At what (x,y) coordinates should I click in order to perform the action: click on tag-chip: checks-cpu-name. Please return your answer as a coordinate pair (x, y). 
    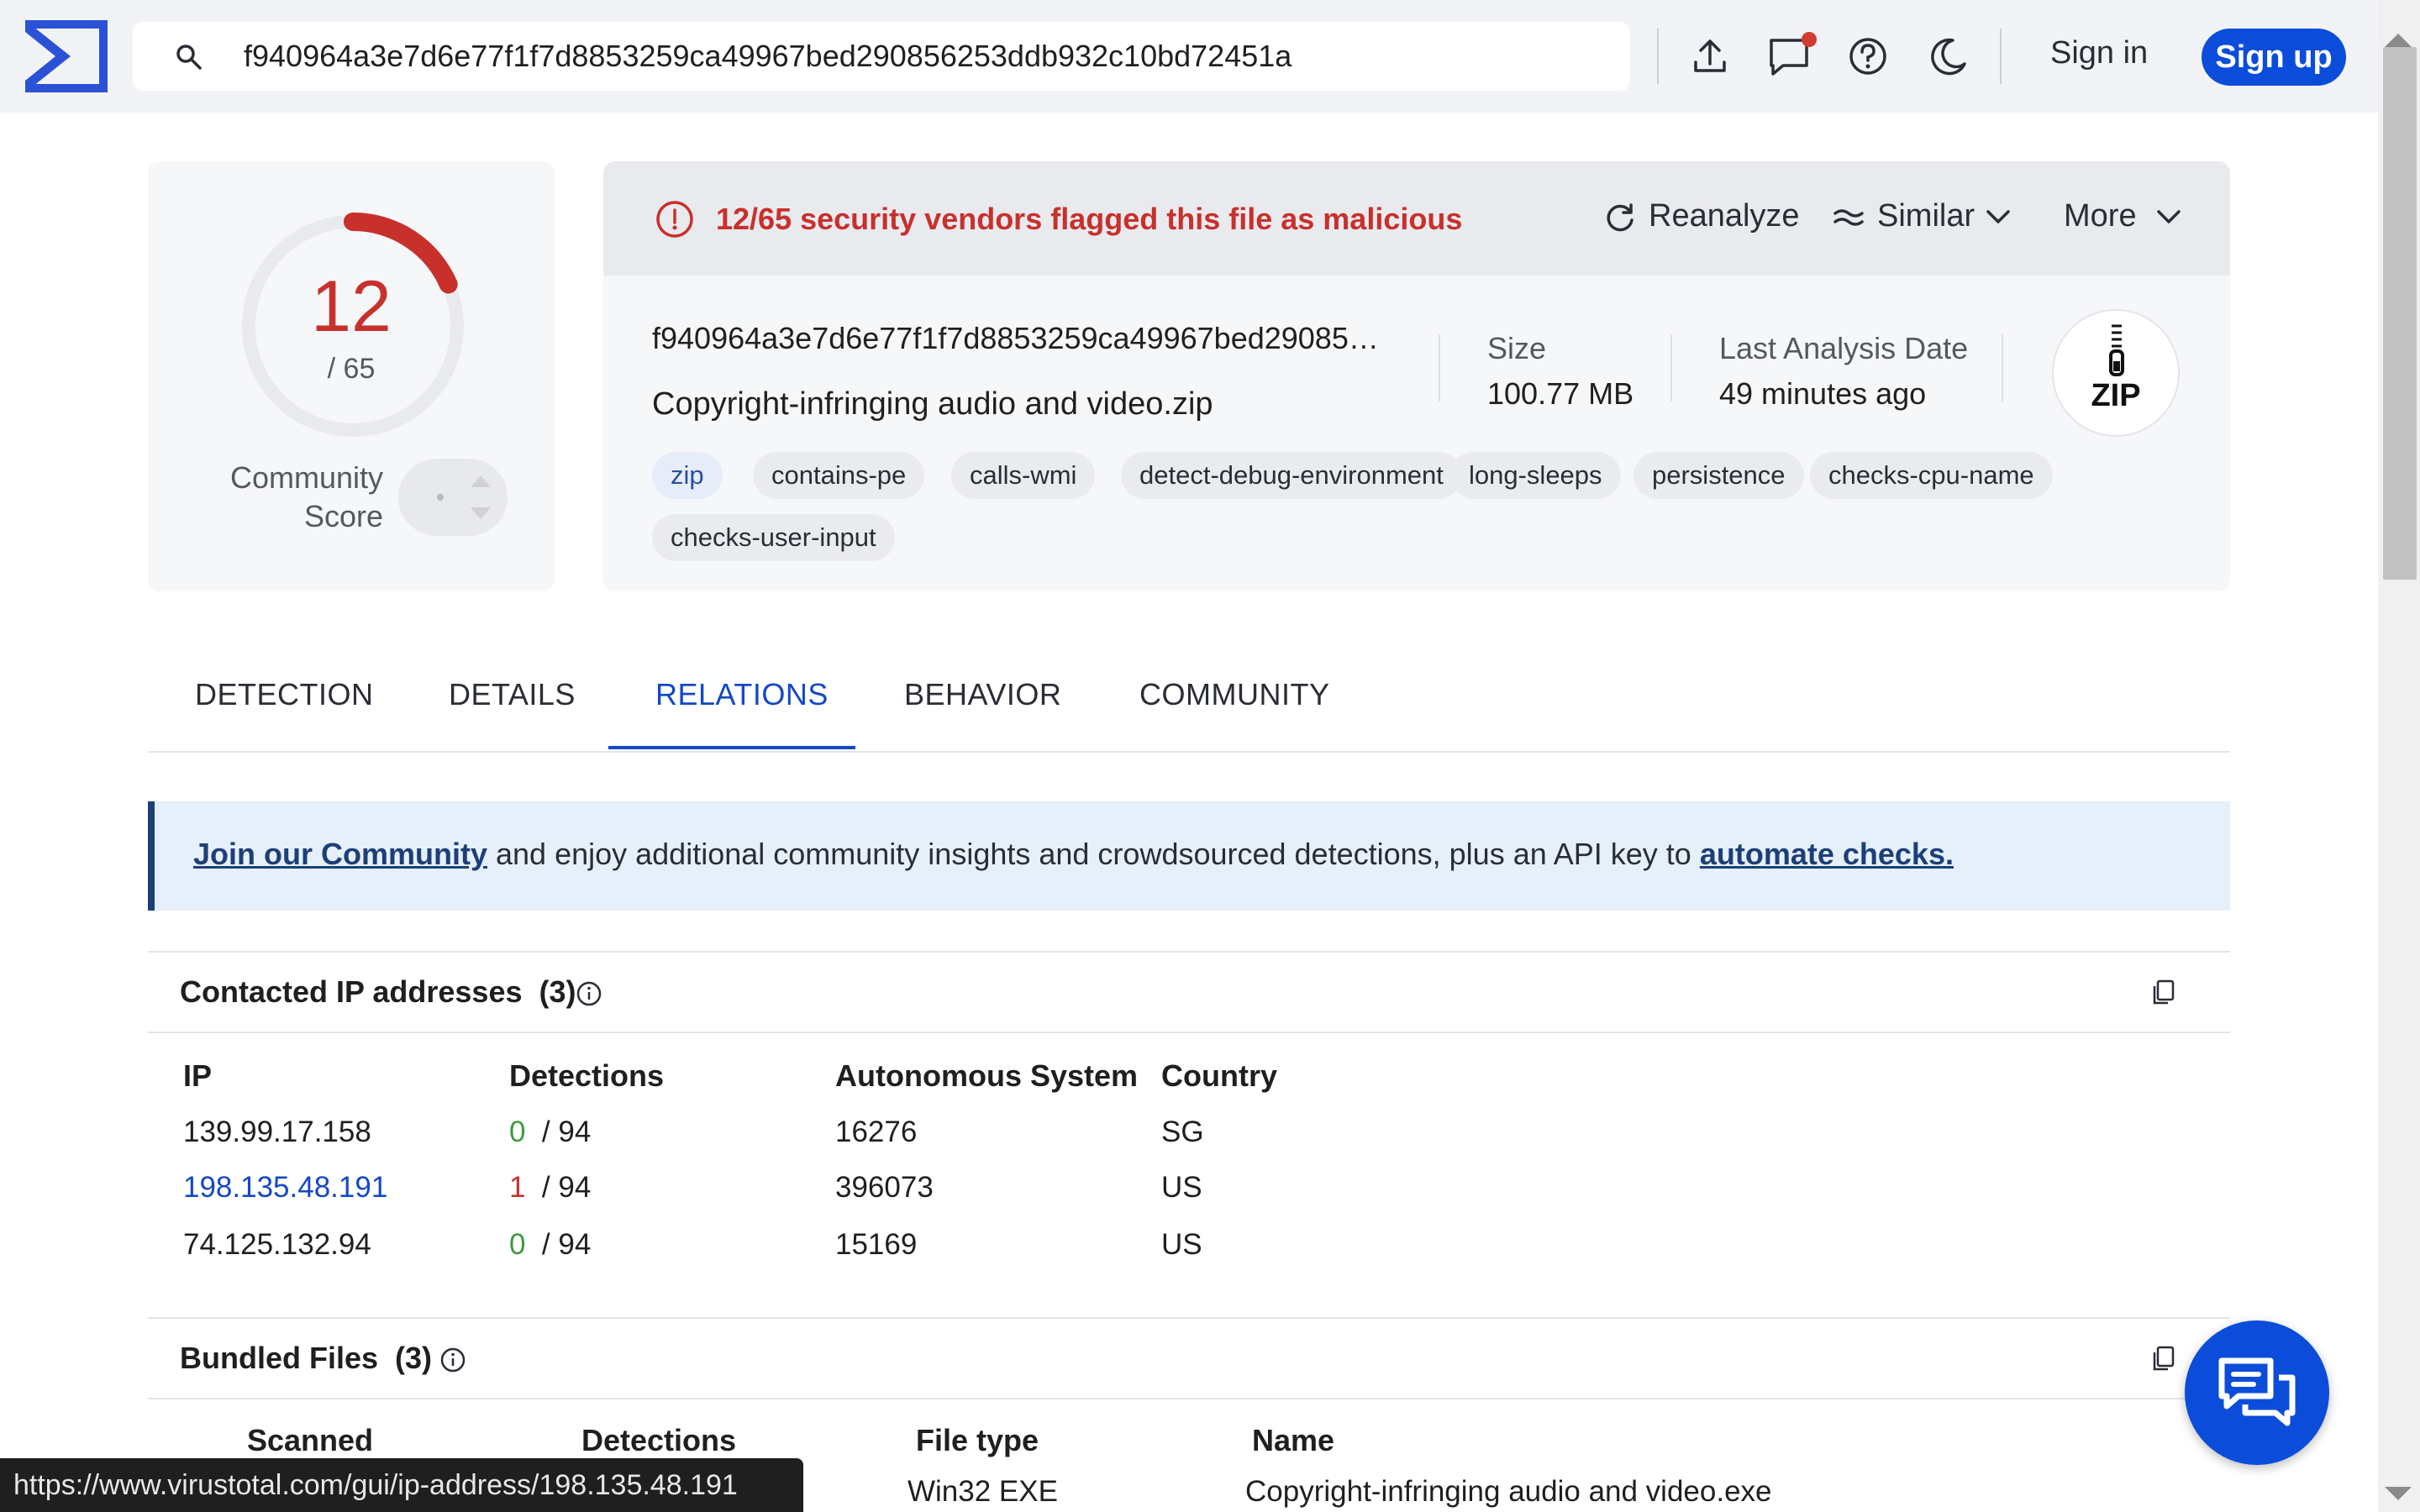
    Looking at the image, I should click on (1931, 475).